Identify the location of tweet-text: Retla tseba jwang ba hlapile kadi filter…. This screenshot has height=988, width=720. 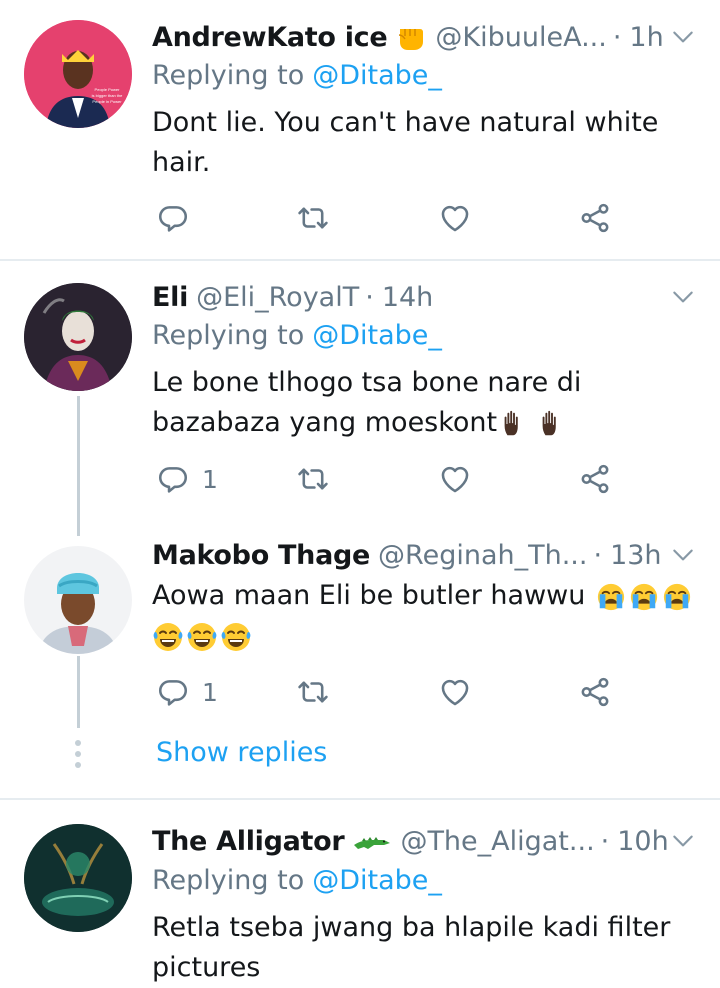
(429, 948).